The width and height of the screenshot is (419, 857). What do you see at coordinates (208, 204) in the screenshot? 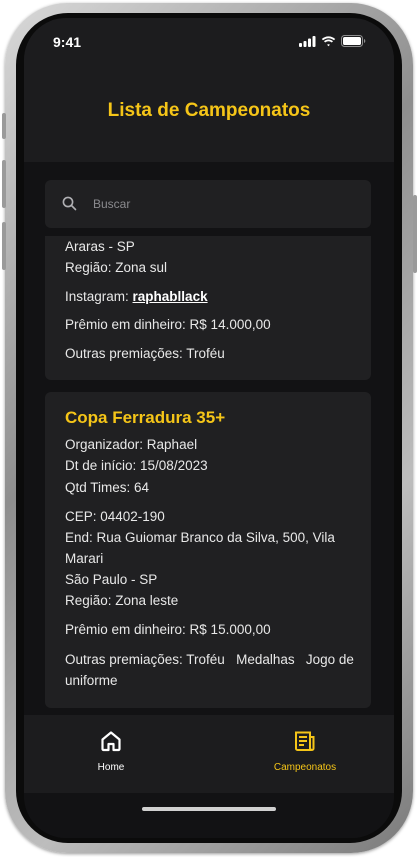
I see `search-bar: Buscar` at bounding box center [208, 204].